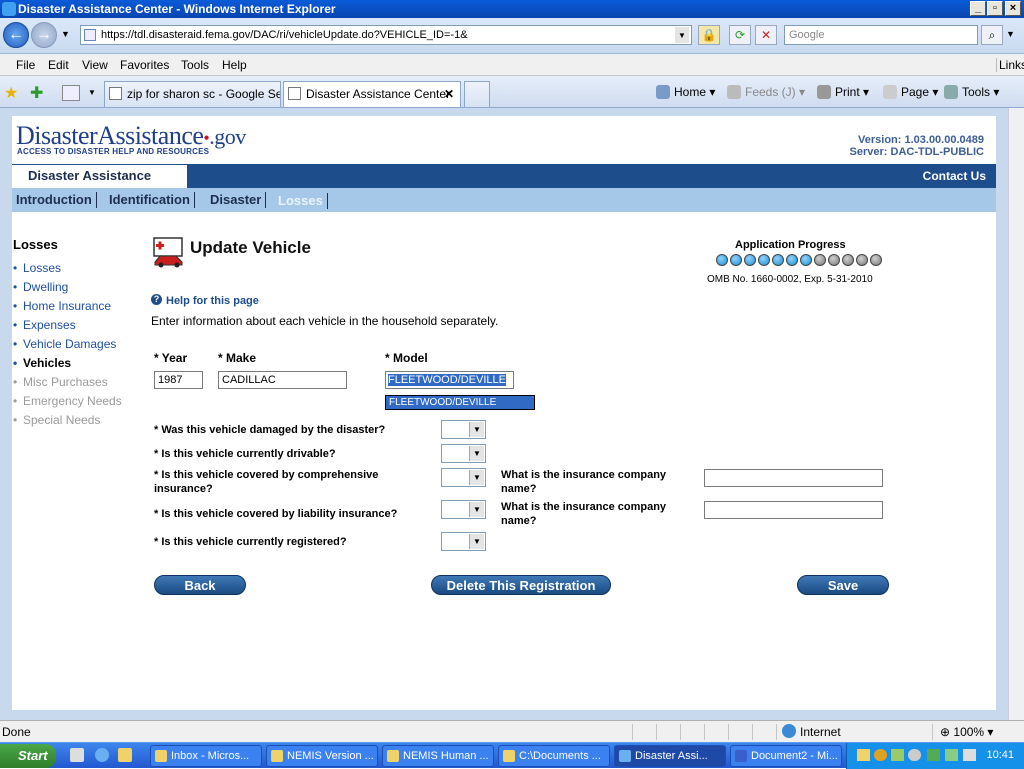 This screenshot has height=769, width=1024. What do you see at coordinates (156, 299) in the screenshot?
I see `help-icon: ?` at bounding box center [156, 299].